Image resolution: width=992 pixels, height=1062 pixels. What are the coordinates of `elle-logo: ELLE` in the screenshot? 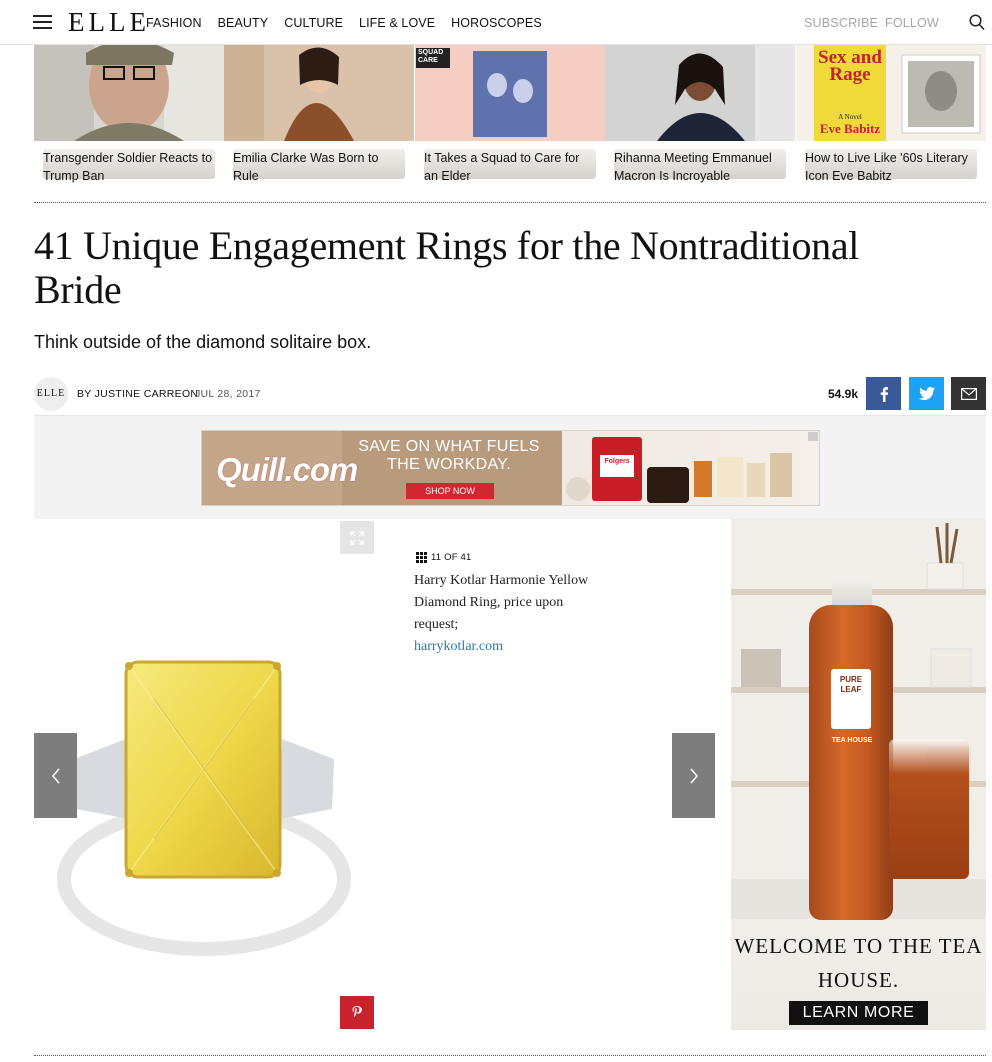 It's located at (109, 22).